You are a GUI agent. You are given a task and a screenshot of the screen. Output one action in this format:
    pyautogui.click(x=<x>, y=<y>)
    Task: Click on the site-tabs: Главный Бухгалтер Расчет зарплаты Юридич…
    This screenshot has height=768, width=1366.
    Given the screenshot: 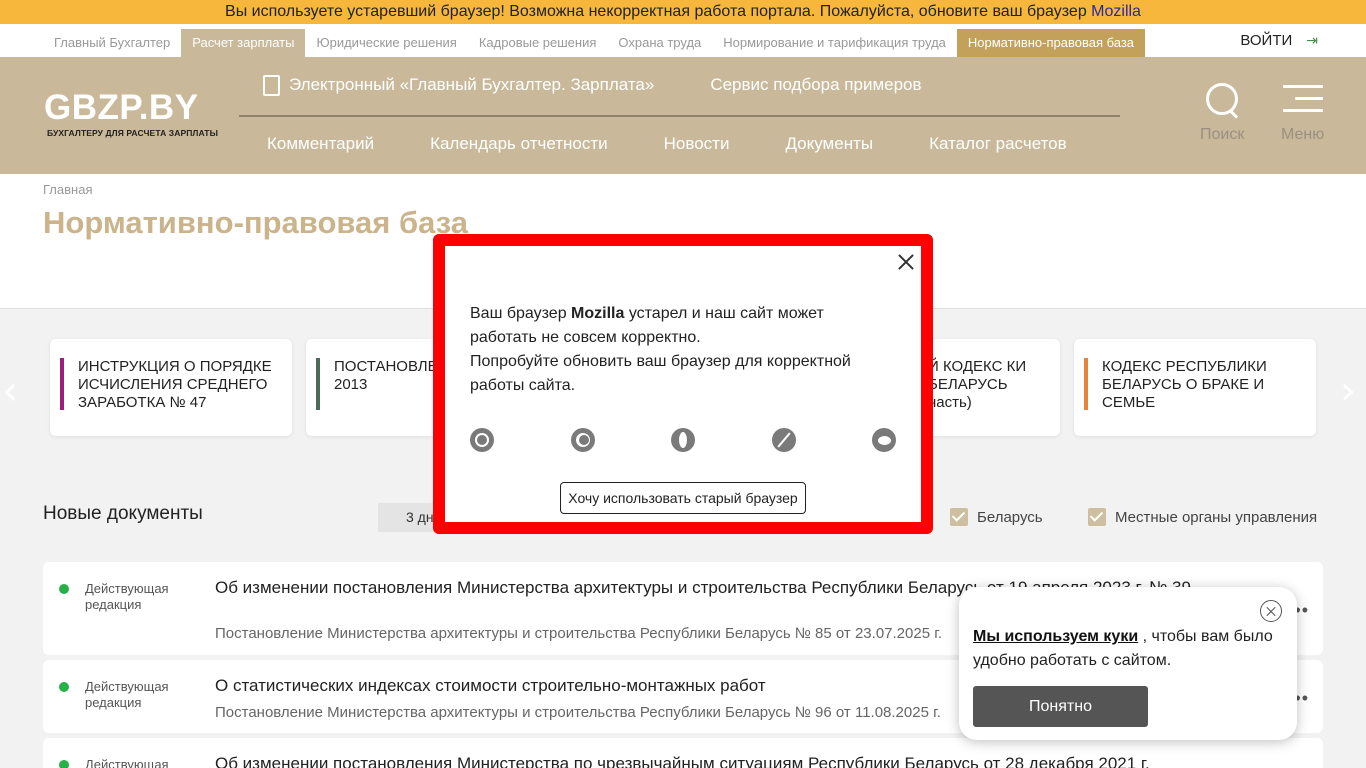 What is the action you would take?
    pyautogui.click(x=594, y=43)
    